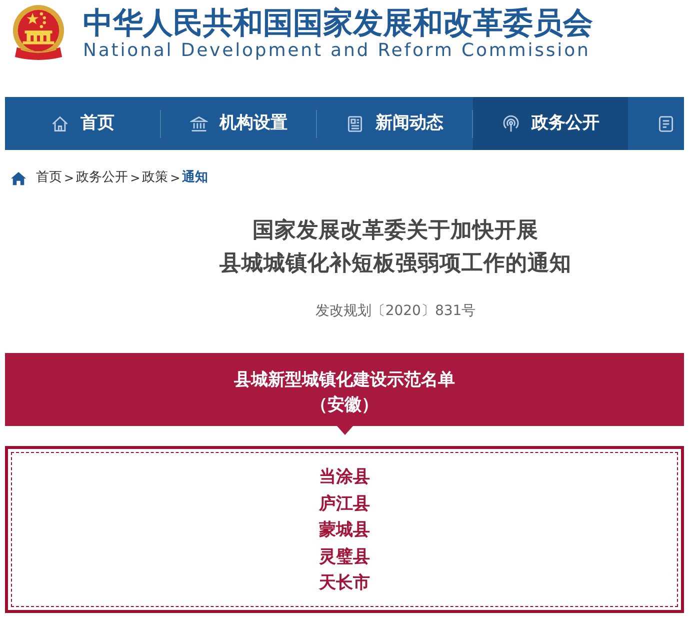  I want to click on breadcrumb-link: 首页, so click(49, 178).